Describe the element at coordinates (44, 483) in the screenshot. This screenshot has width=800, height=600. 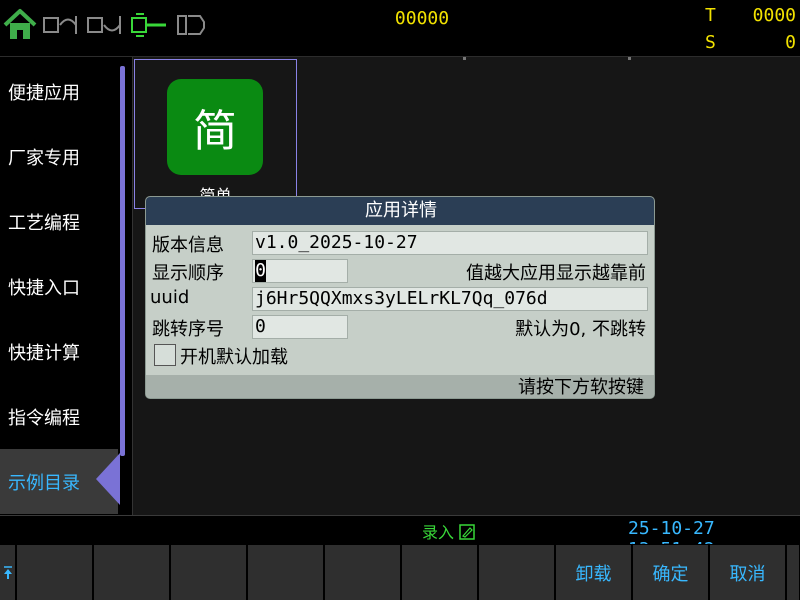
I see `sidebar-item-label: 示例目录` at that location.